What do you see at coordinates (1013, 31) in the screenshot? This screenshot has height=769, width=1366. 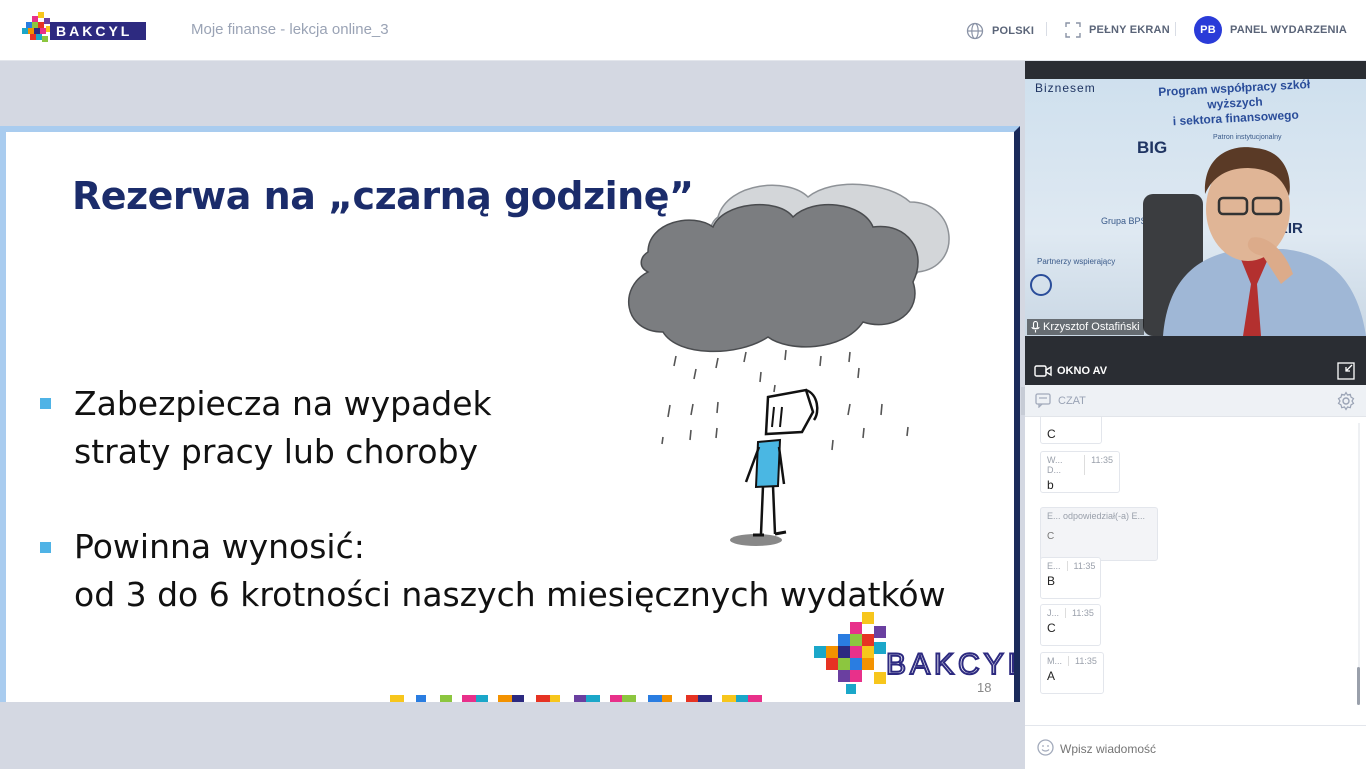 I see `language-label: POLSKI` at bounding box center [1013, 31].